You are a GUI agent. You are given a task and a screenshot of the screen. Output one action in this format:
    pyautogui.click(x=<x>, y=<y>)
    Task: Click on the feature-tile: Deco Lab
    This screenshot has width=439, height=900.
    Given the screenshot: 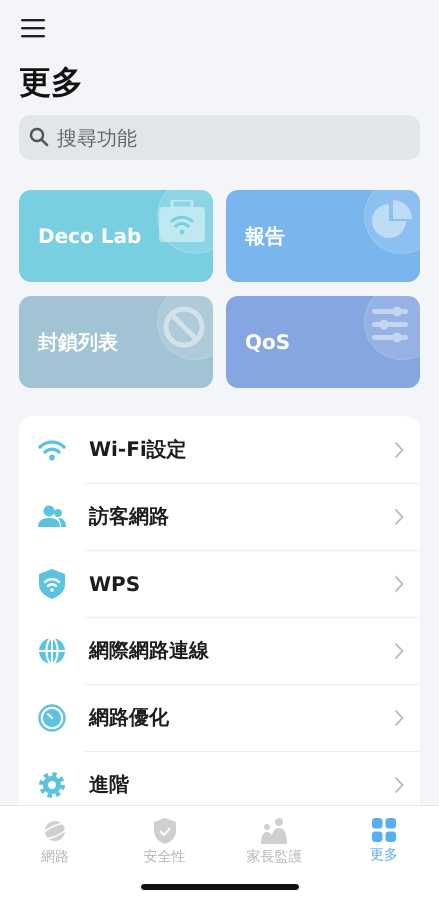 What is the action you would take?
    pyautogui.click(x=116, y=236)
    